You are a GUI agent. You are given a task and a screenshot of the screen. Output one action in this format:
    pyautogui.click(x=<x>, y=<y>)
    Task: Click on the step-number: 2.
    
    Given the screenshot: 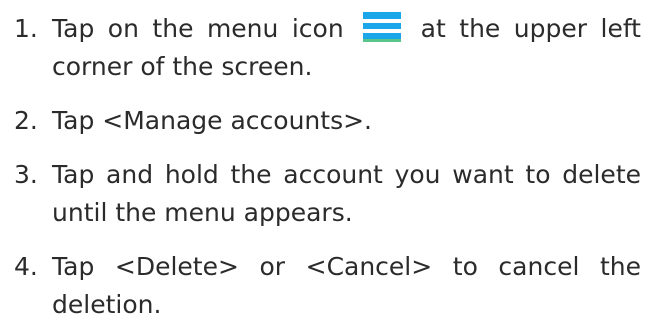 What is the action you would take?
    pyautogui.click(x=26, y=120)
    